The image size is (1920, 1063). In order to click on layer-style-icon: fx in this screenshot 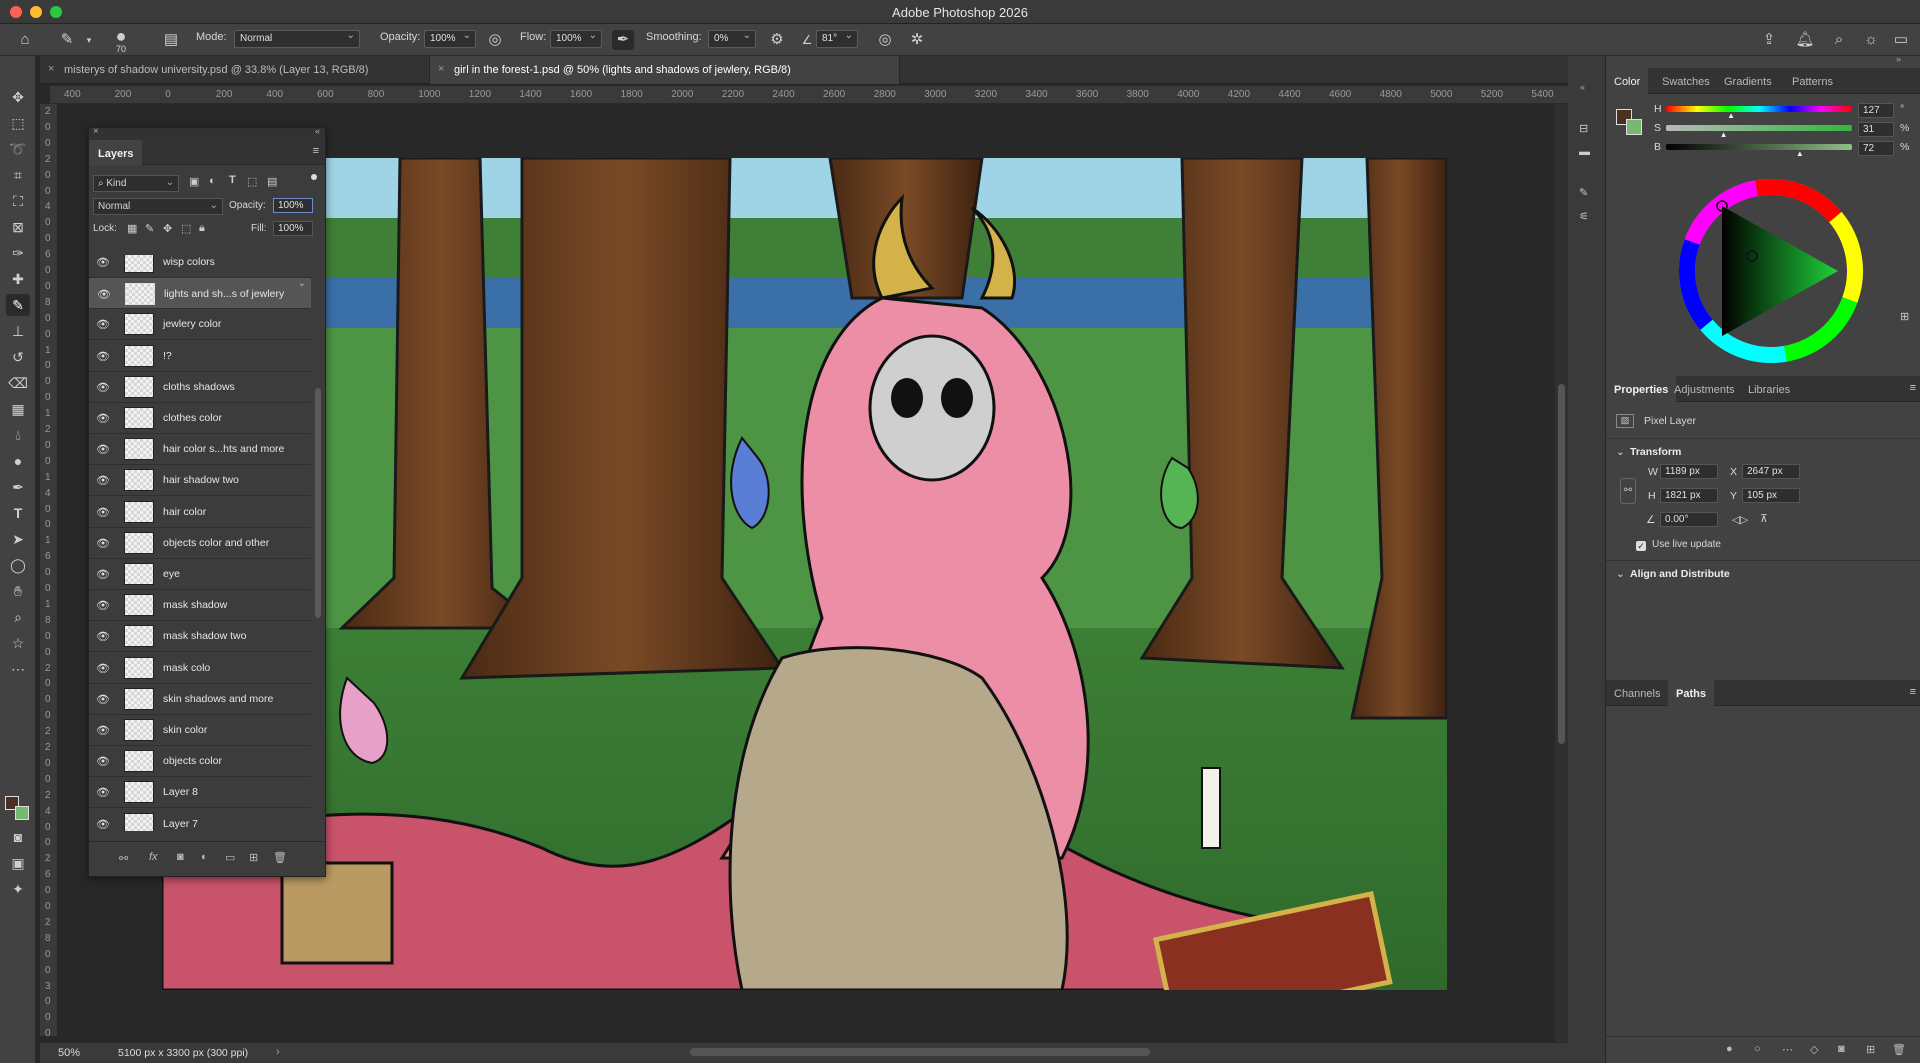, I will do `click(153, 857)`.